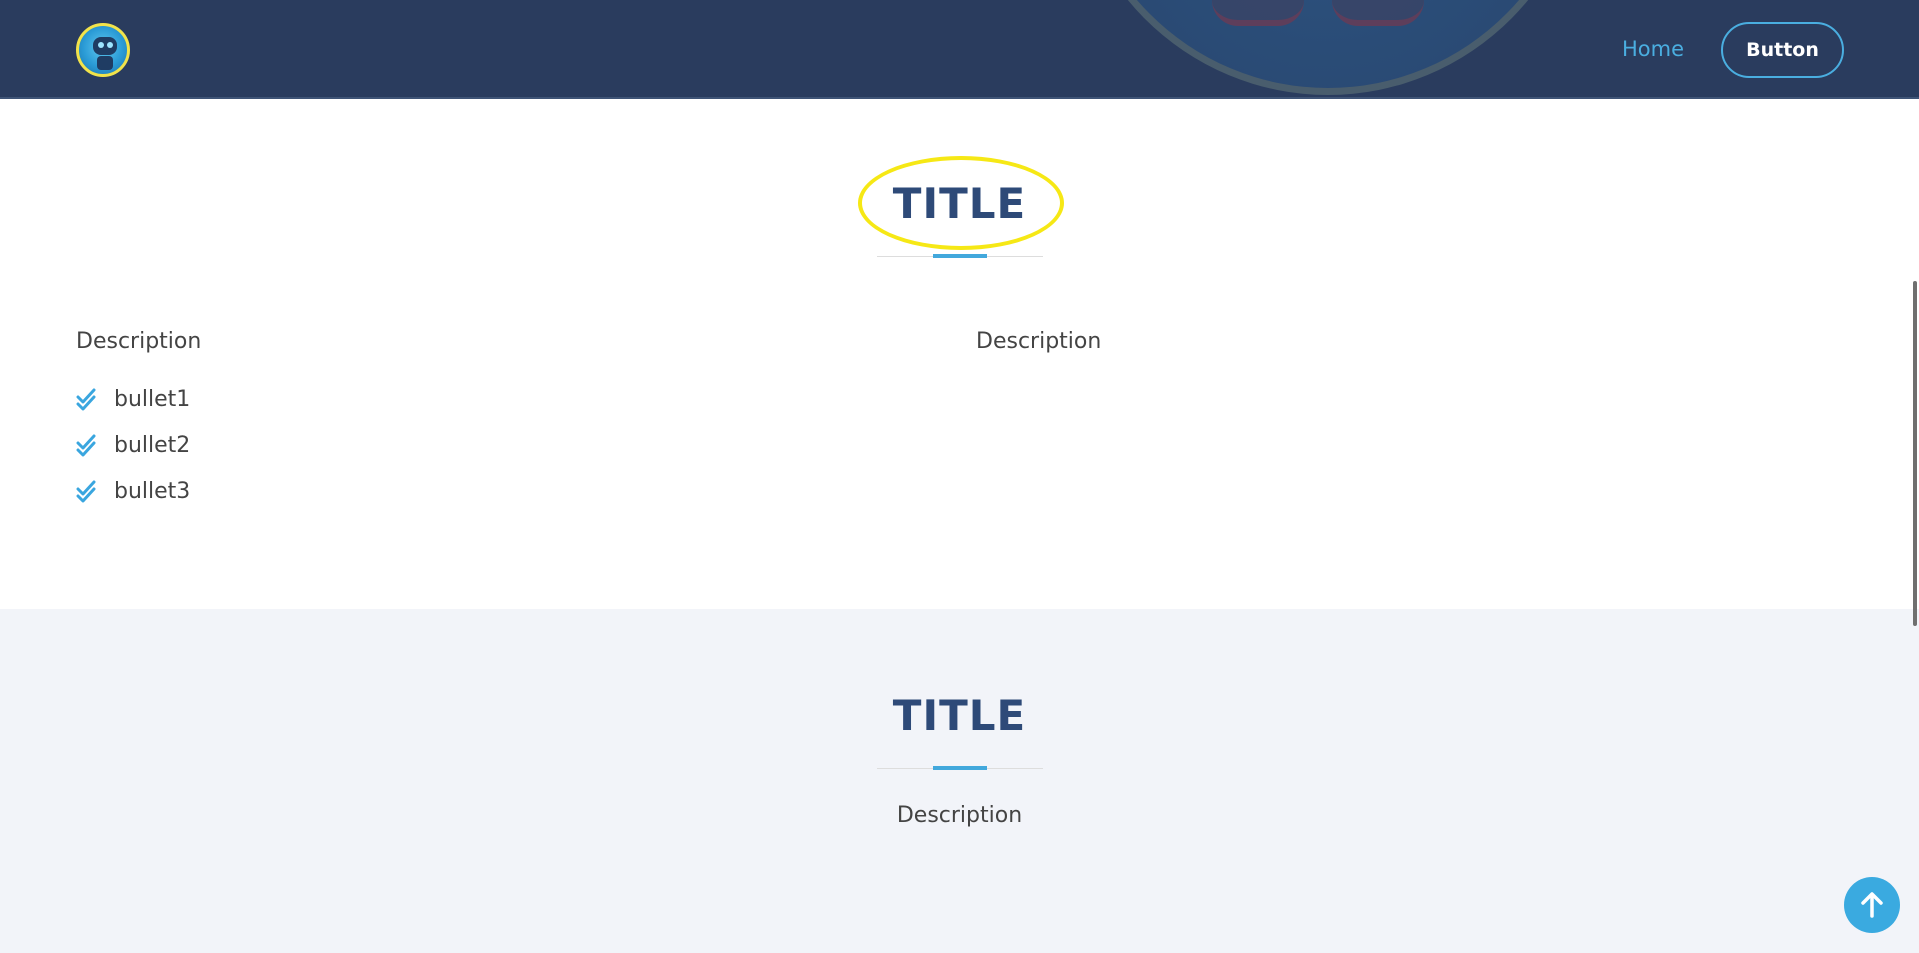 Image resolution: width=1919 pixels, height=953 pixels. Describe the element at coordinates (152, 445) in the screenshot. I see `bullet-label: bullet2` at that location.